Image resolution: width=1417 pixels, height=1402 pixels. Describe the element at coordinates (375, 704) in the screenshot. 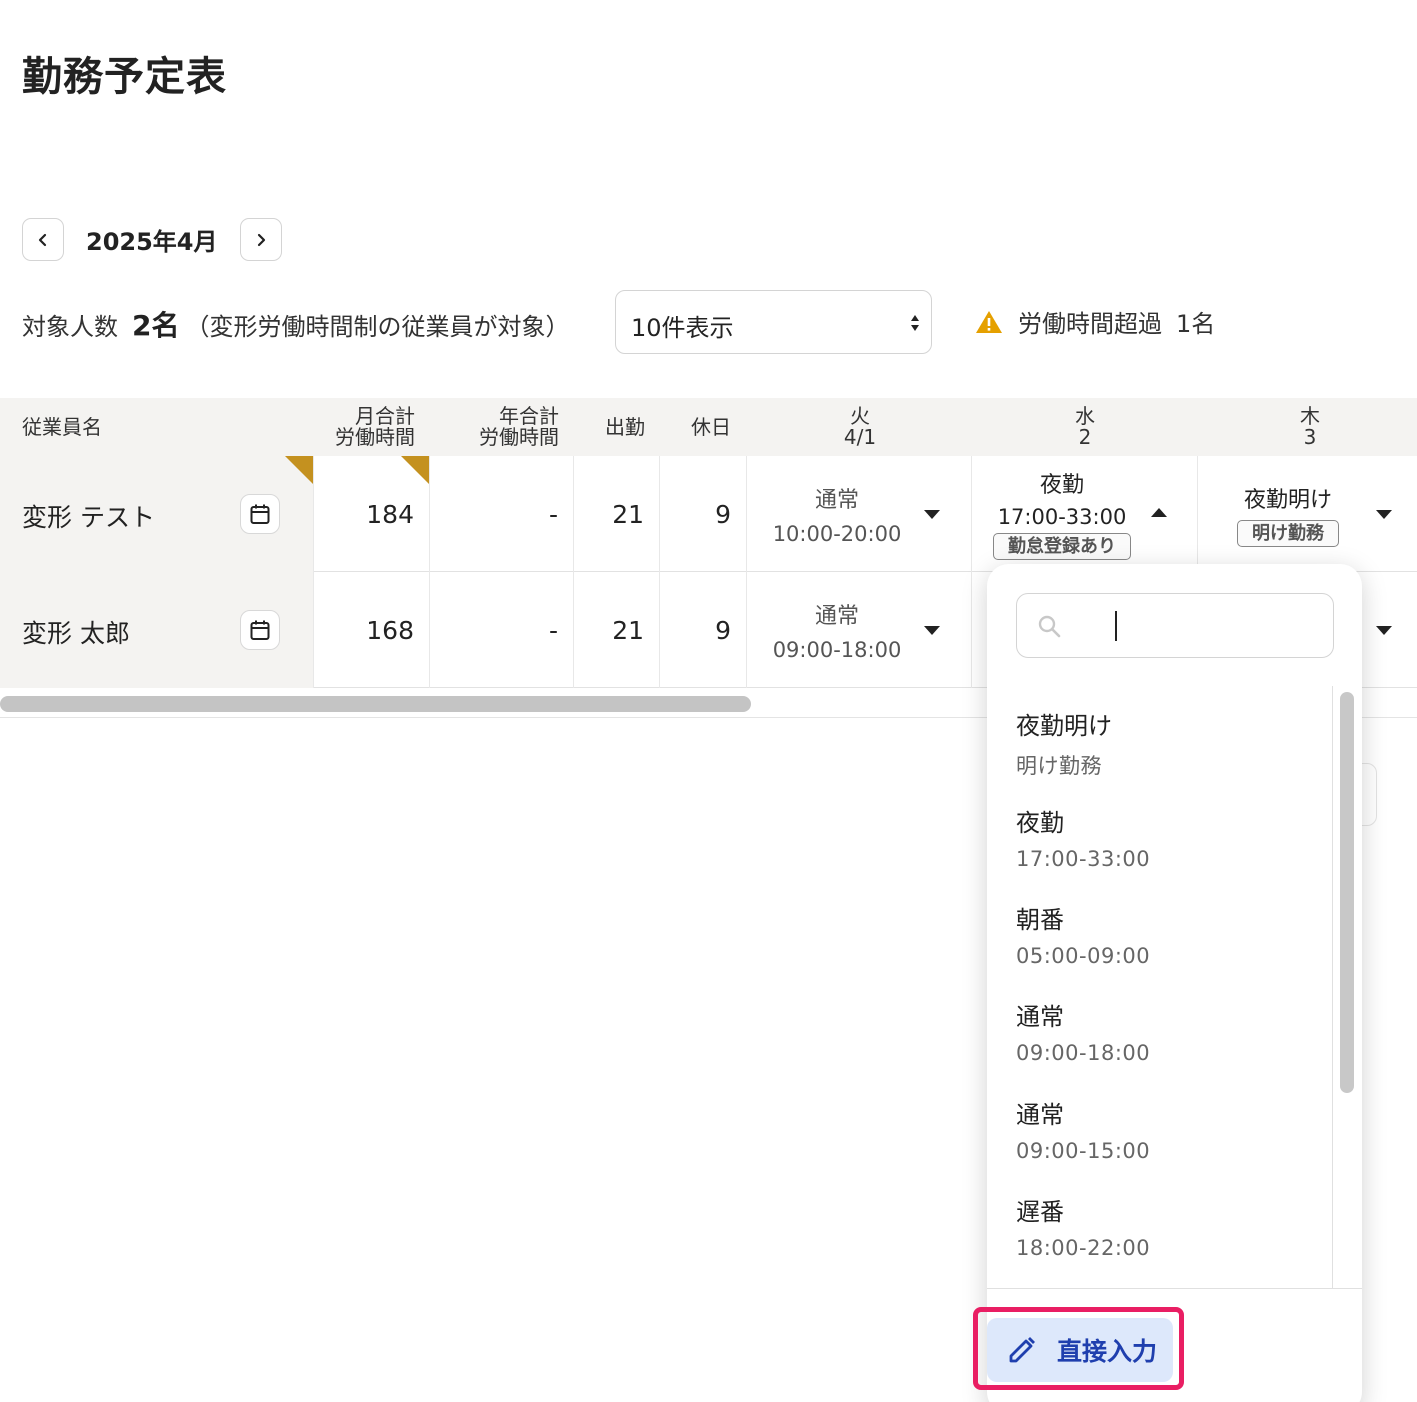

I see `horizontal-scroll-thumb` at that location.